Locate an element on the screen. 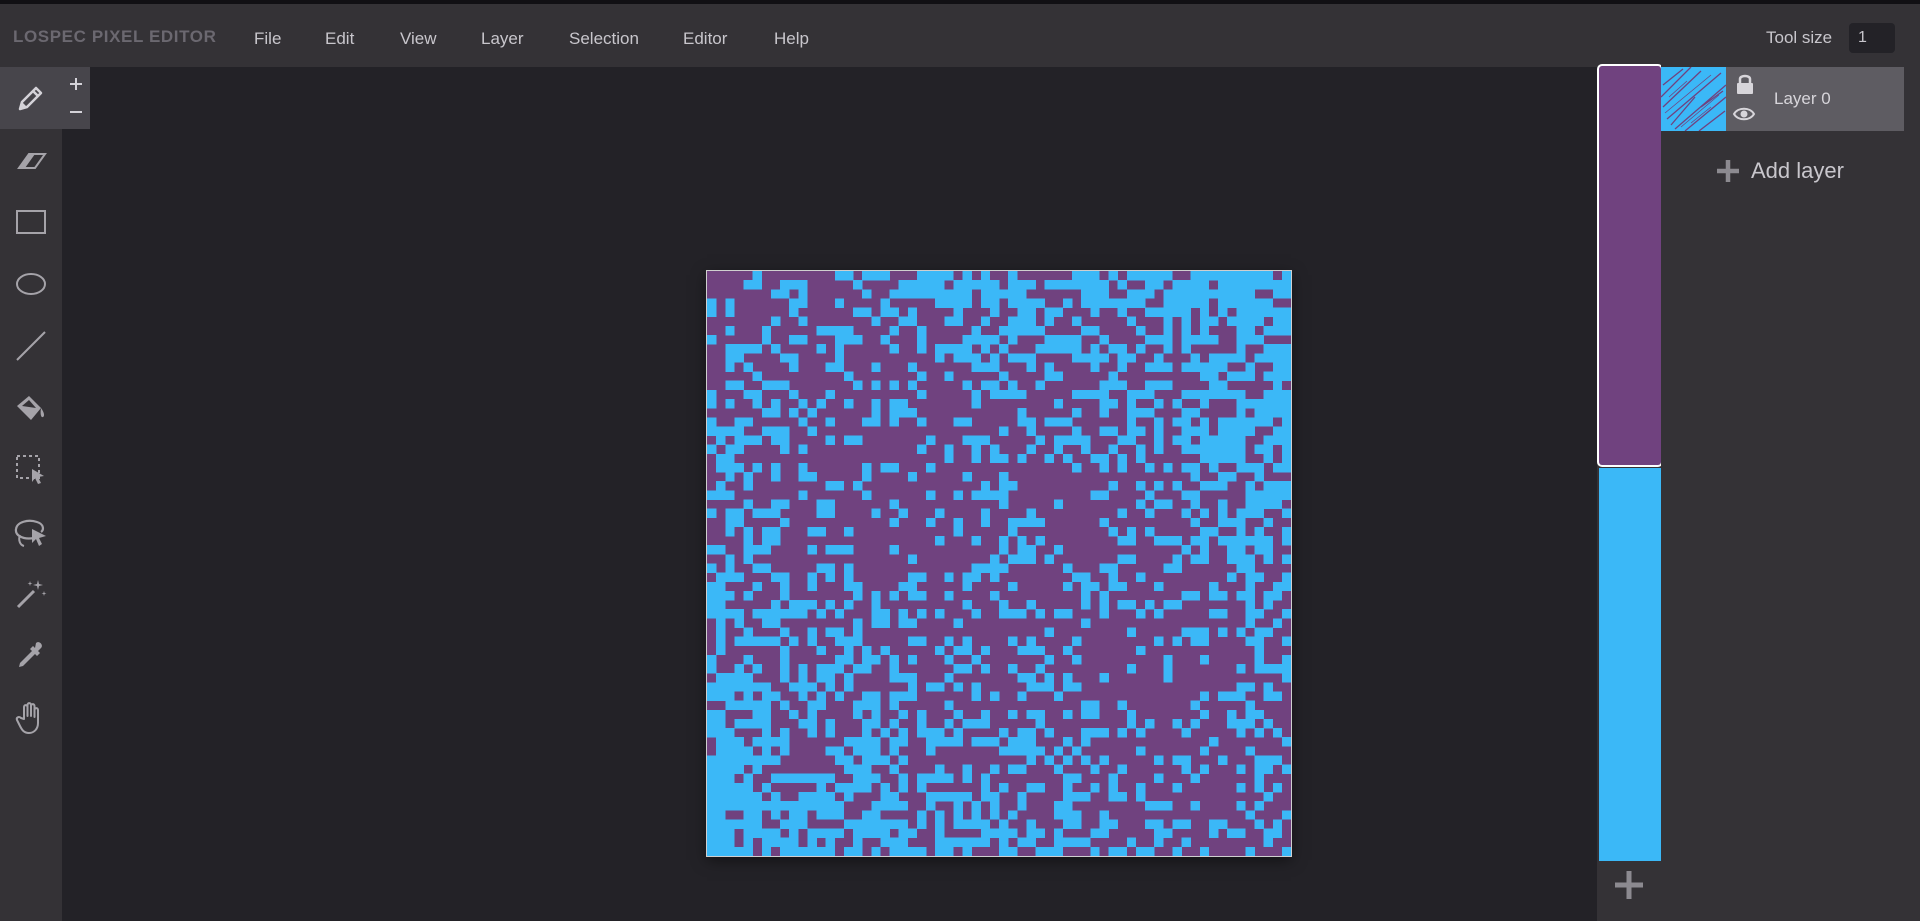 This screenshot has height=921, width=1920. tool-size-input is located at coordinates (1872, 38).